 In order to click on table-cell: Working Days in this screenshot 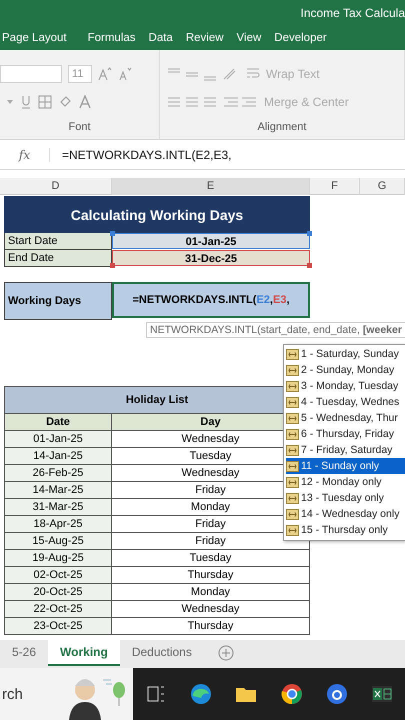, I will do `click(58, 301)`.